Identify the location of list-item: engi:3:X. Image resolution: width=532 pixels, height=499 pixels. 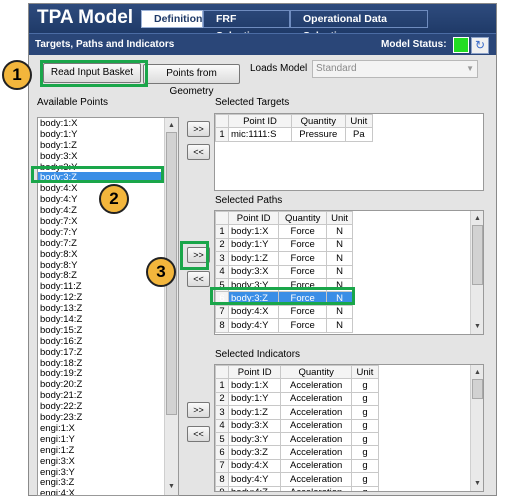
(108, 461).